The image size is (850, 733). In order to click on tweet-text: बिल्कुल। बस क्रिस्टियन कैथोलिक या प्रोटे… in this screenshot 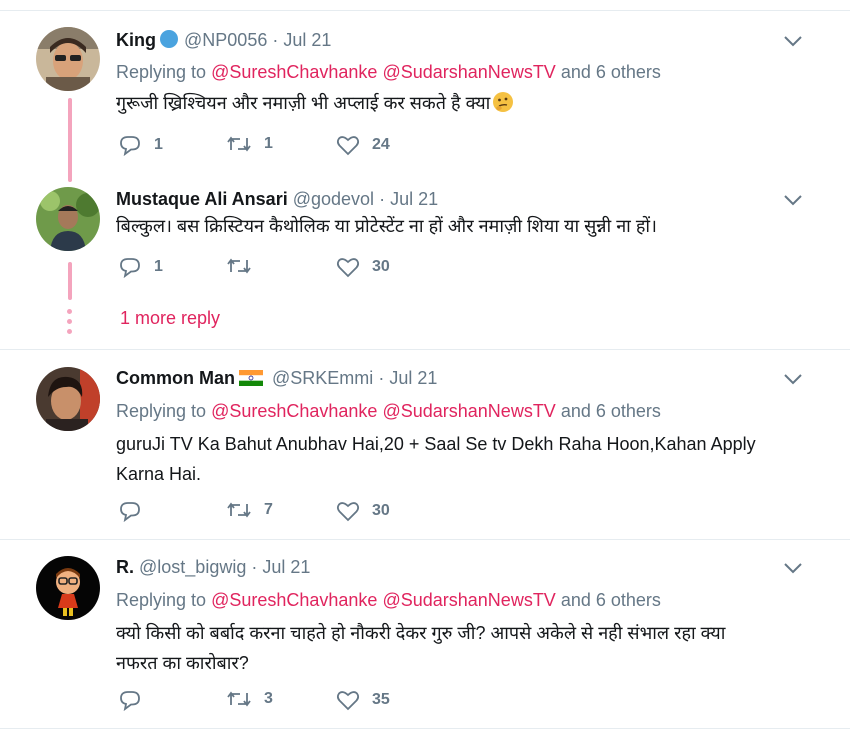, I will do `click(466, 226)`.